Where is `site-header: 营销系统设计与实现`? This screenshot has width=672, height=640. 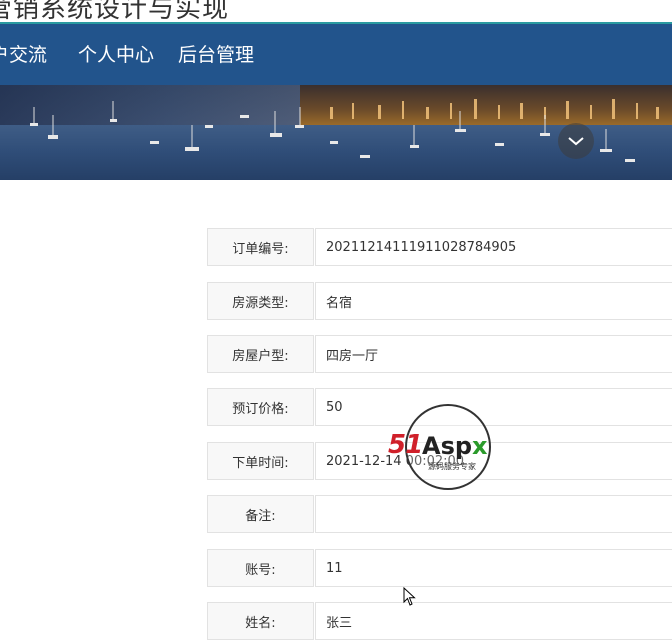 site-header: 营销系统设计与实现 is located at coordinates (336, 11).